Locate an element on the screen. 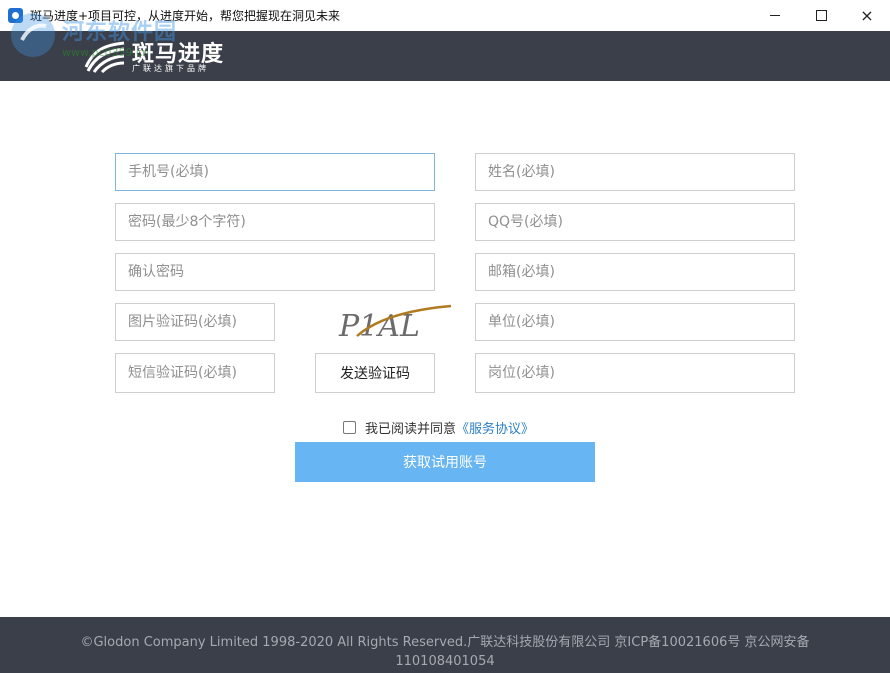 This screenshot has width=890, height=673. image-code-input is located at coordinates (195, 322).